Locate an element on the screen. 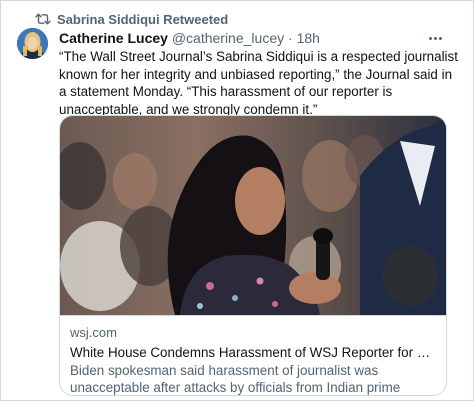 The width and height of the screenshot is (474, 401). retweeted-by-label: Sabrina Siddiqui Retweeted is located at coordinates (143, 19).